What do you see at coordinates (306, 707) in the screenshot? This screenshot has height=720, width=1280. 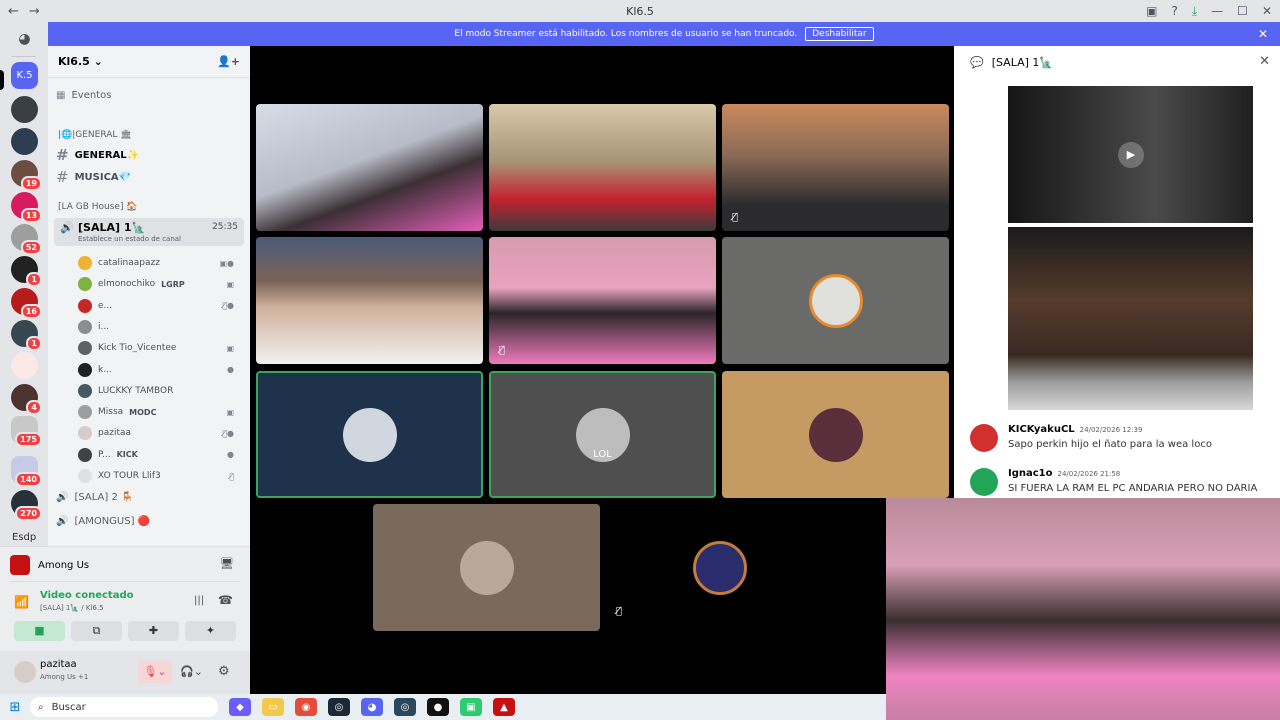 I see `chrome-icon: ◉` at bounding box center [306, 707].